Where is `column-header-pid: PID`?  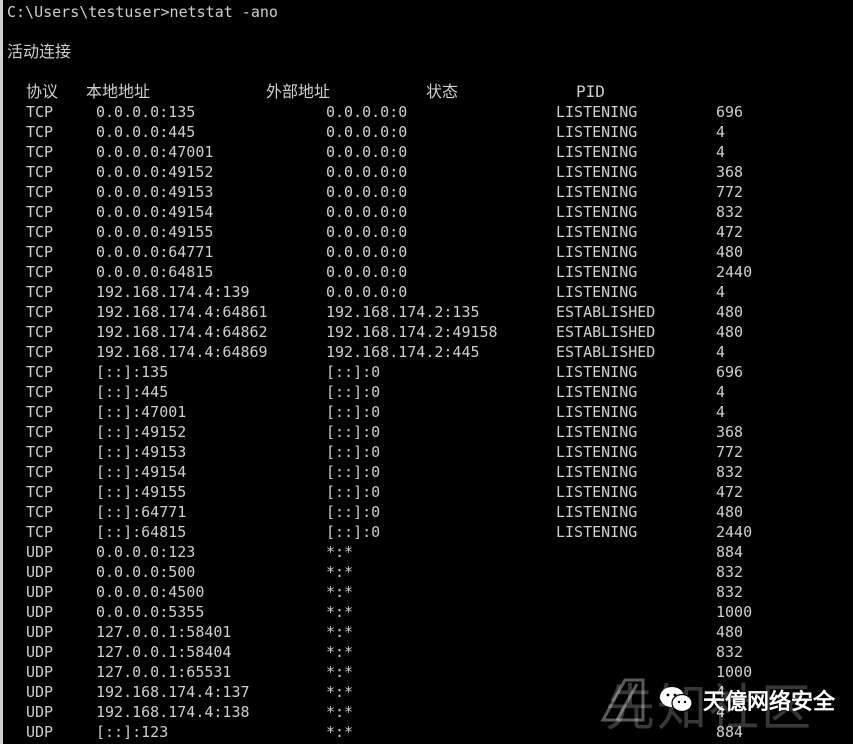 column-header-pid: PID is located at coordinates (590, 91).